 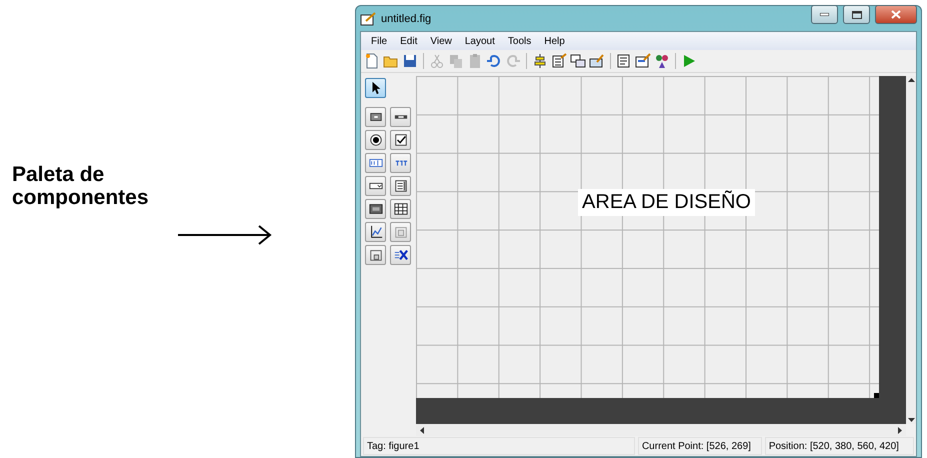 I want to click on minimize-icon, so click(x=824, y=14).